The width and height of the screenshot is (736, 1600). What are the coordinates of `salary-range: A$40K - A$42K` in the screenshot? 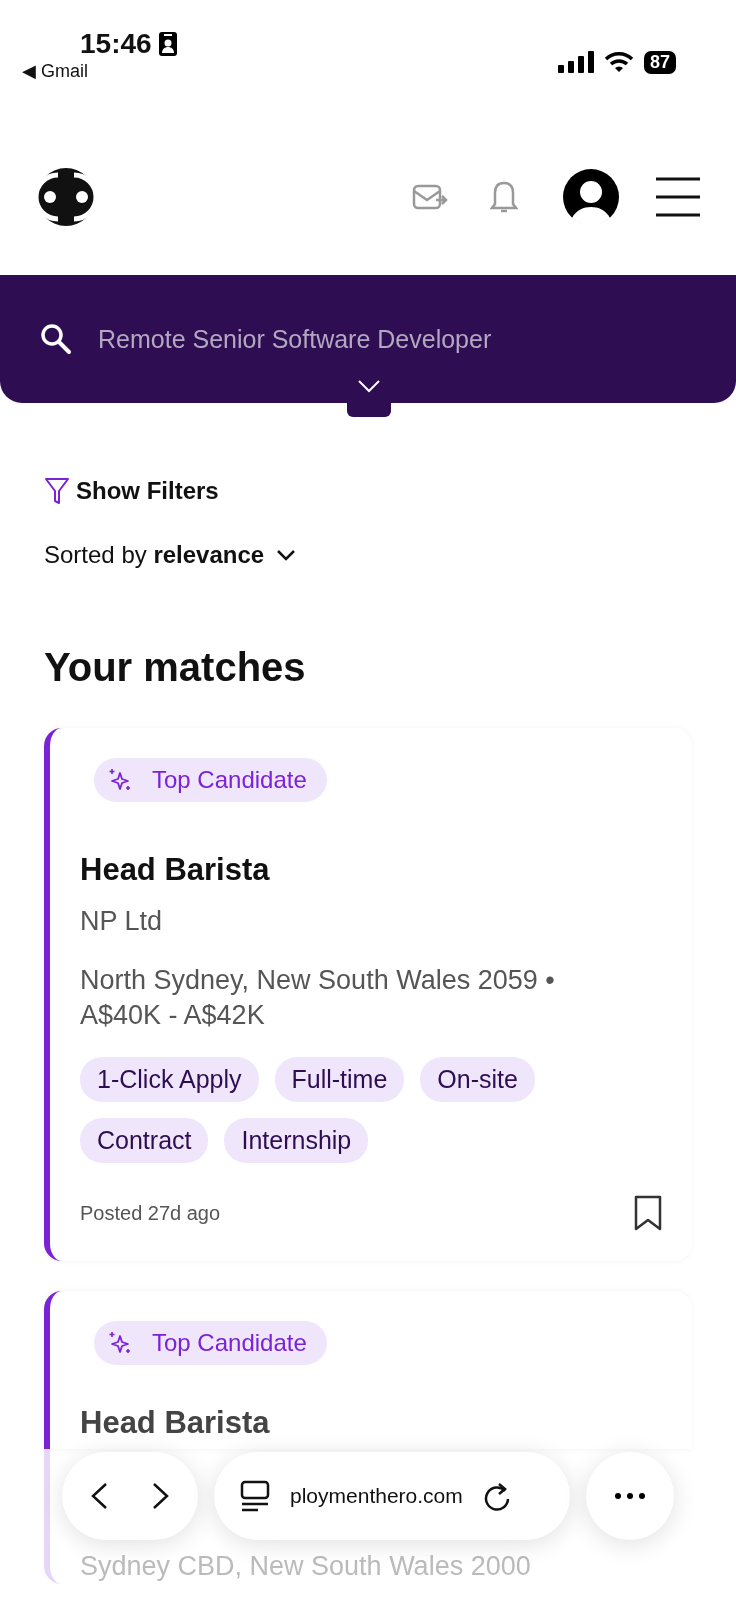 It's located at (173, 1016).